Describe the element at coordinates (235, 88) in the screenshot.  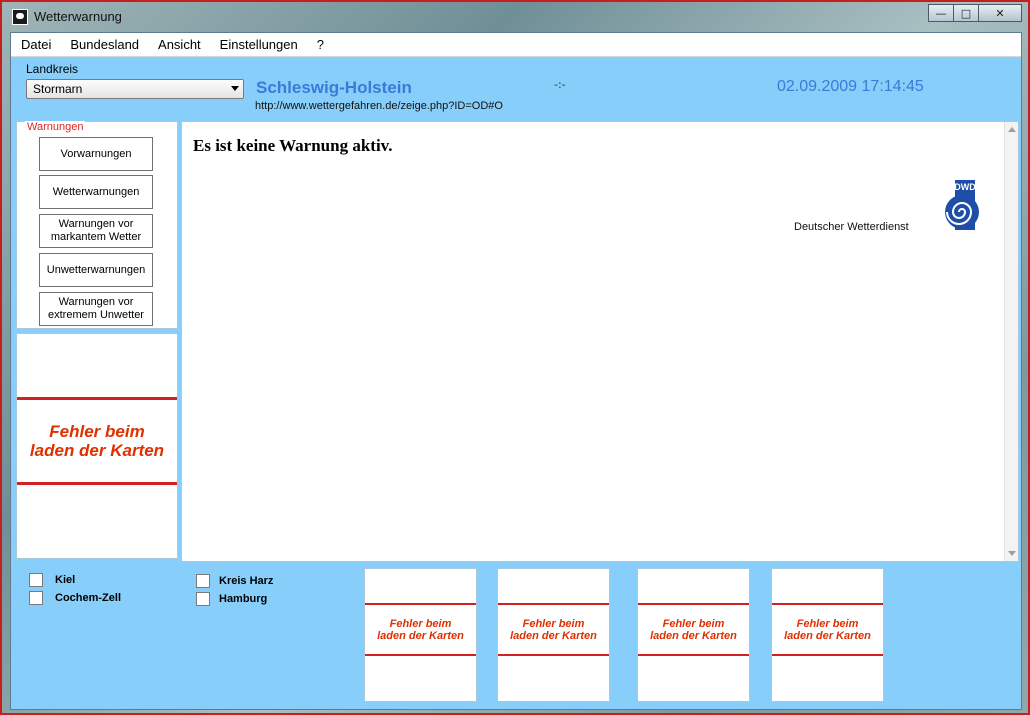
I see `chevron-down-icon` at that location.